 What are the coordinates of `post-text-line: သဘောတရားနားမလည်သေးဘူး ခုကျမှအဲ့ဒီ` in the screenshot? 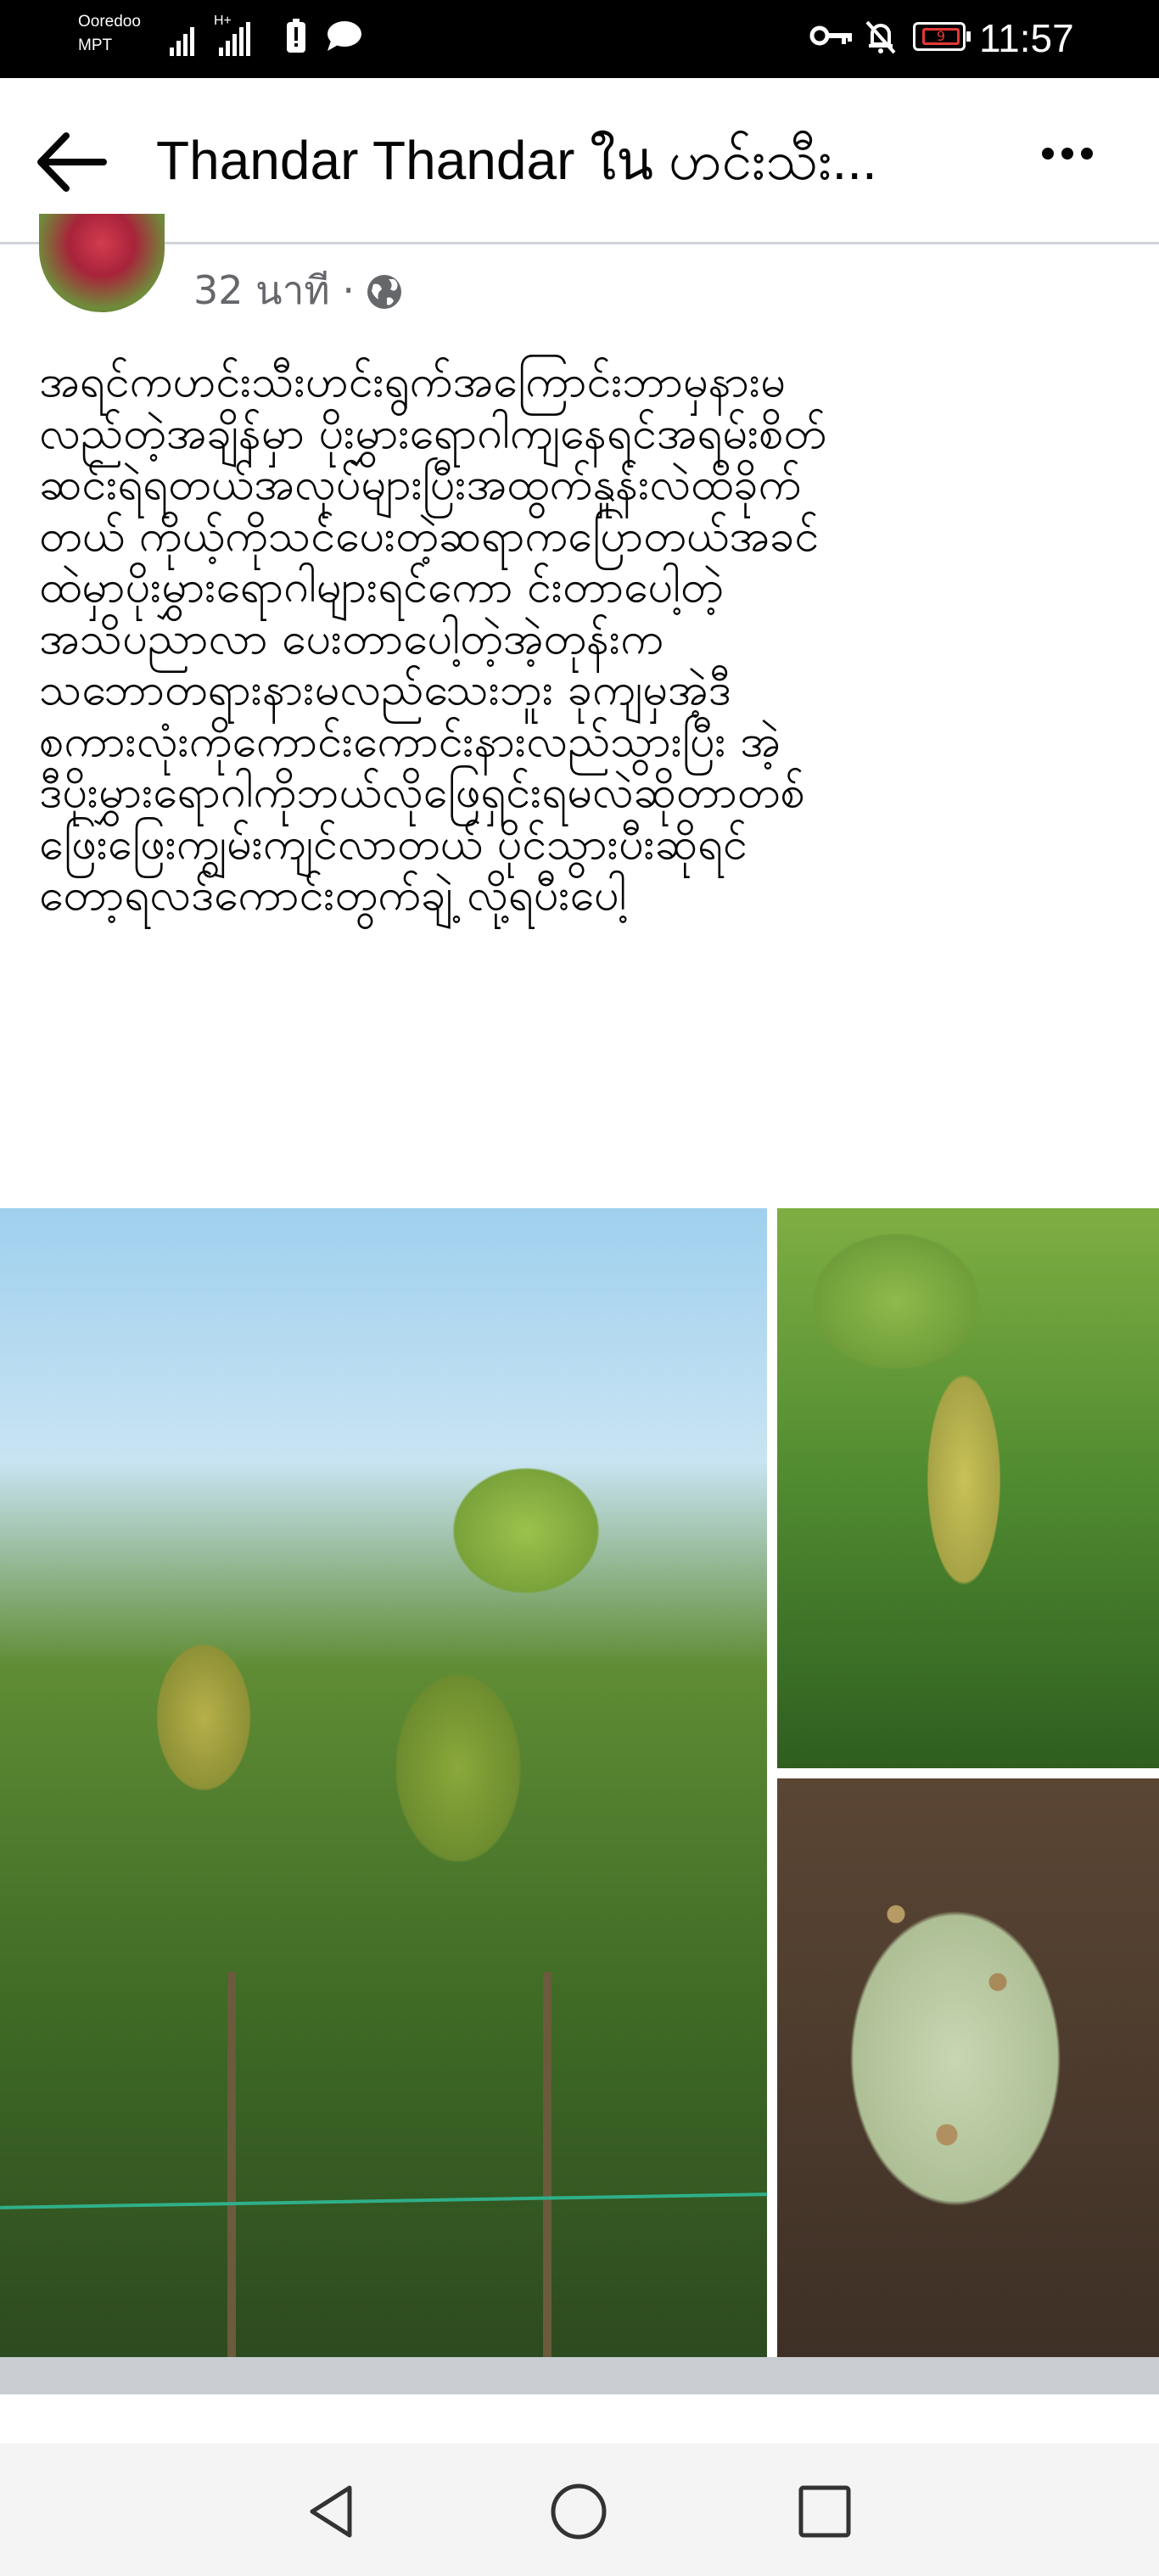 It's located at (385, 689).